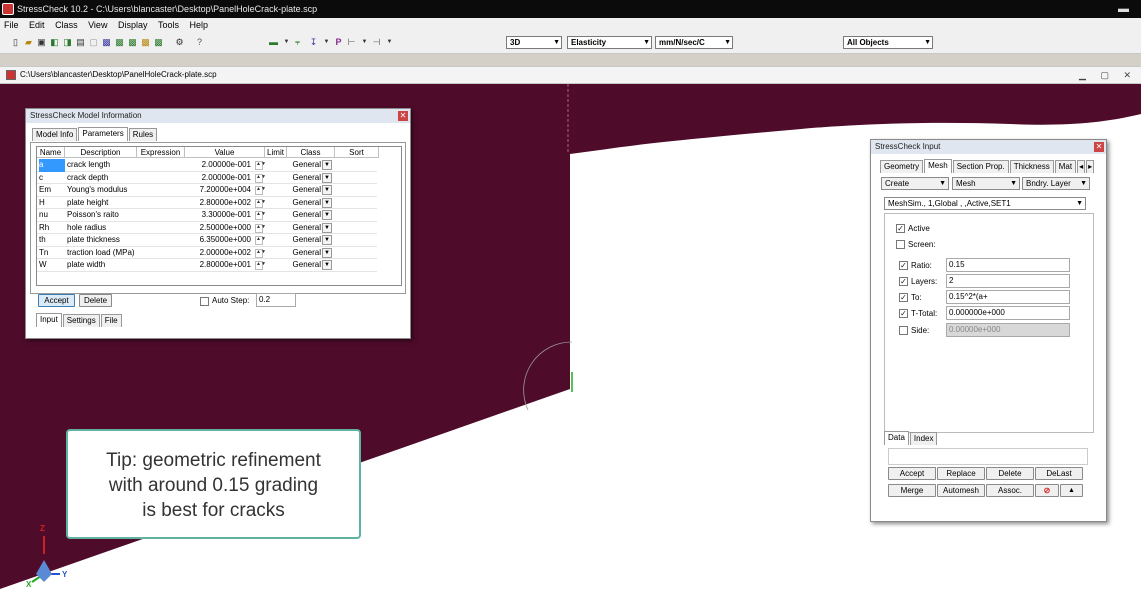  What do you see at coordinates (903, 313) in the screenshot?
I see `ttotal-checkbox: ✓` at bounding box center [903, 313].